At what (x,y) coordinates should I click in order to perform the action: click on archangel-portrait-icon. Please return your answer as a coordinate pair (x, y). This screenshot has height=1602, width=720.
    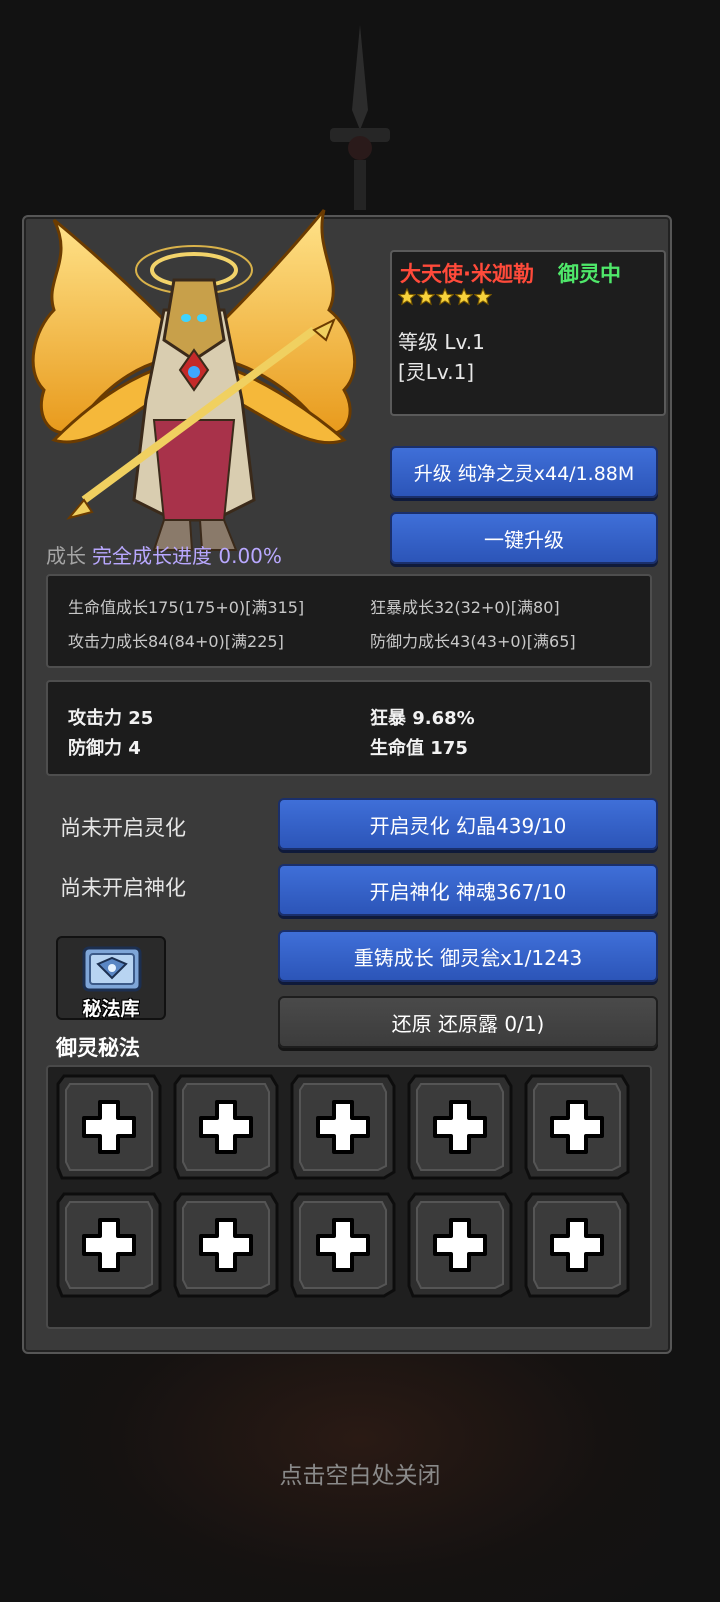
    Looking at the image, I should click on (194, 380).